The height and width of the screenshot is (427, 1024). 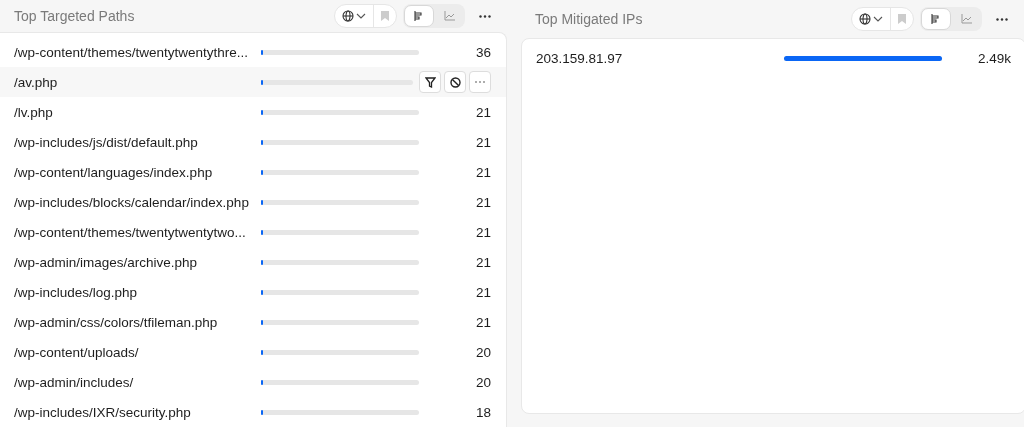 I want to click on row-label: /wp-content/uploads/, so click(x=77, y=352).